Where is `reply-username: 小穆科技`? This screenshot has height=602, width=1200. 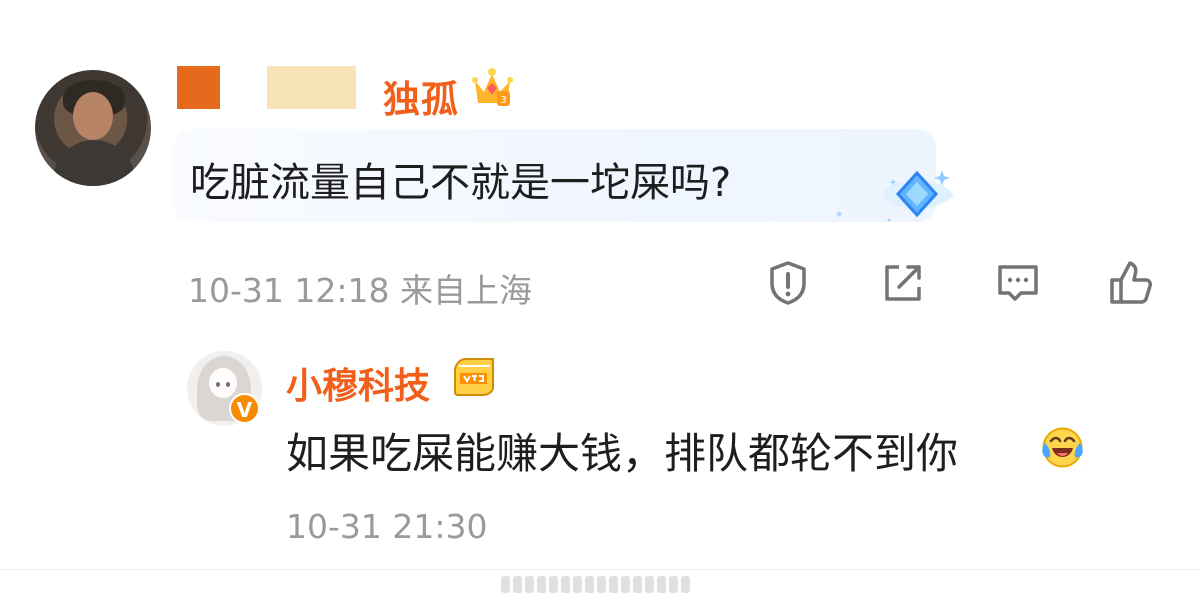
reply-username: 小穆科技 is located at coordinates (358, 383).